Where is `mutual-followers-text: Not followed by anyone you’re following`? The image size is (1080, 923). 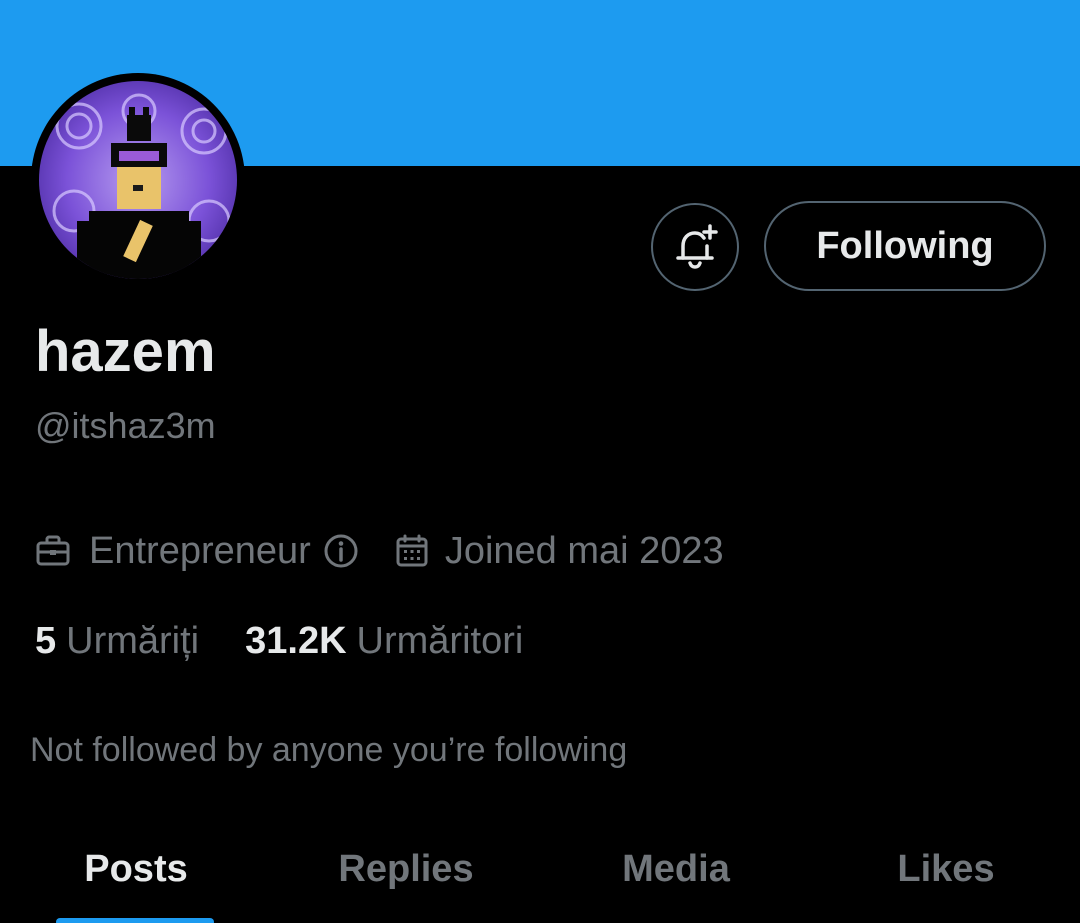 mutual-followers-text: Not followed by anyone you’re following is located at coordinates (329, 750).